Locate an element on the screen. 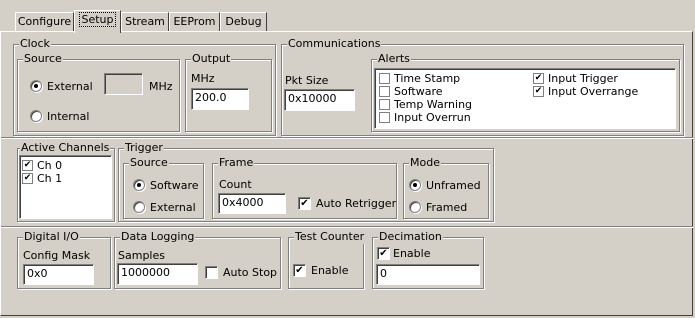 The width and height of the screenshot is (695, 318). config-mask-label: Config Mask is located at coordinates (57, 255).